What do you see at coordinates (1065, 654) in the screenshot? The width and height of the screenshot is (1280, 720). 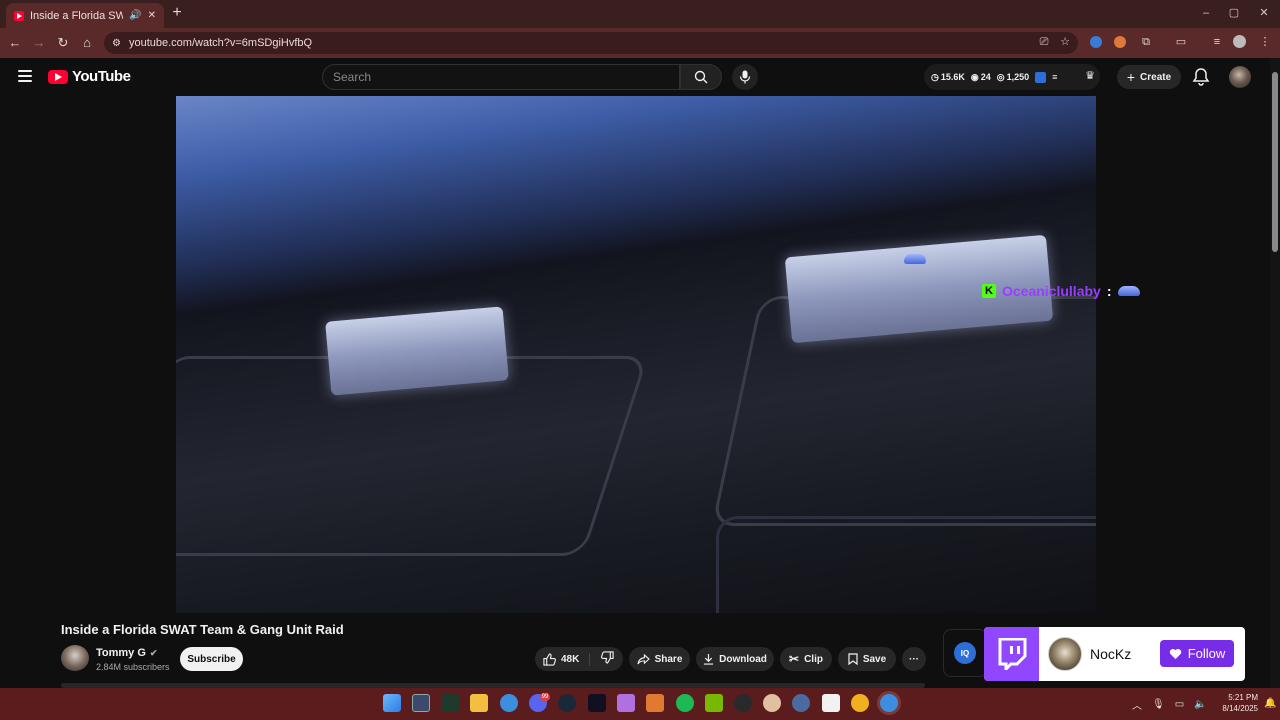 I see `streamer-avatar` at bounding box center [1065, 654].